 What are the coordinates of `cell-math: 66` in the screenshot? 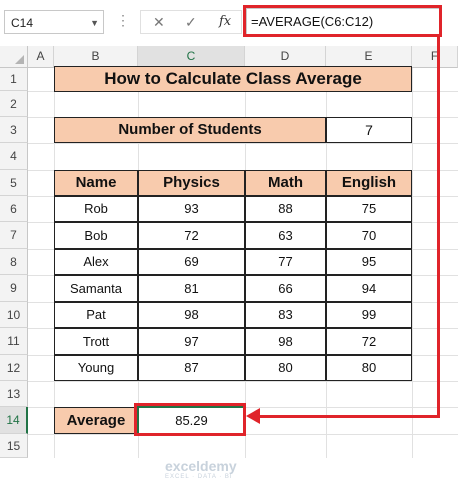 It's located at (285, 288).